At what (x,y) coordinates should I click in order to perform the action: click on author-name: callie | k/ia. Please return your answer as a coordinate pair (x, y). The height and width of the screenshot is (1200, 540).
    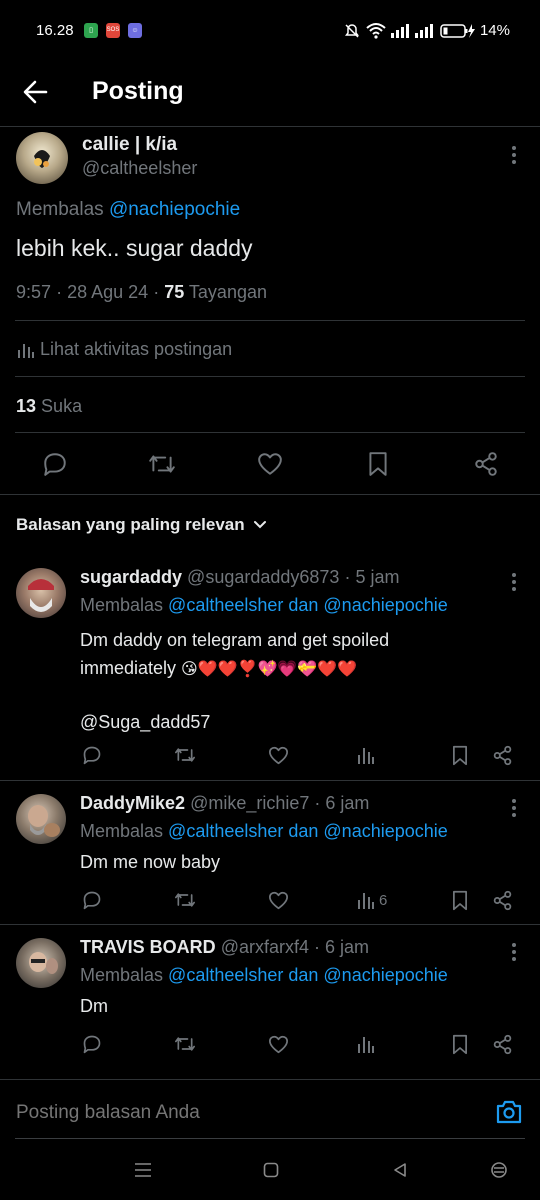
    Looking at the image, I should click on (129, 145).